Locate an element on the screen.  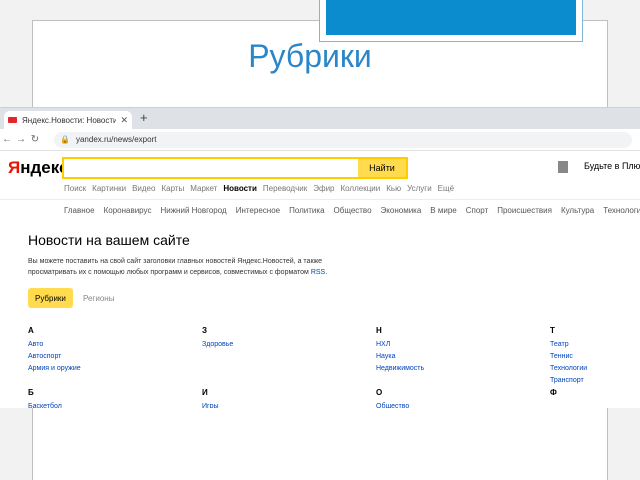
rubric-link: Экономика is located at coordinates (401, 210).